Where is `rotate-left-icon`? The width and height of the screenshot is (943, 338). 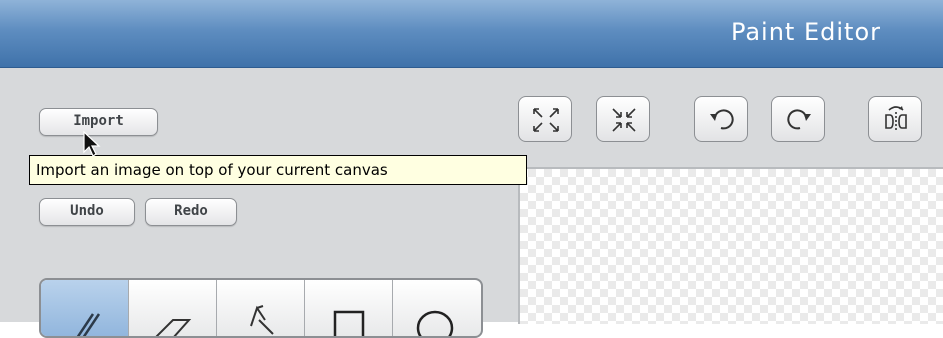
rotate-left-icon is located at coordinates (722, 119).